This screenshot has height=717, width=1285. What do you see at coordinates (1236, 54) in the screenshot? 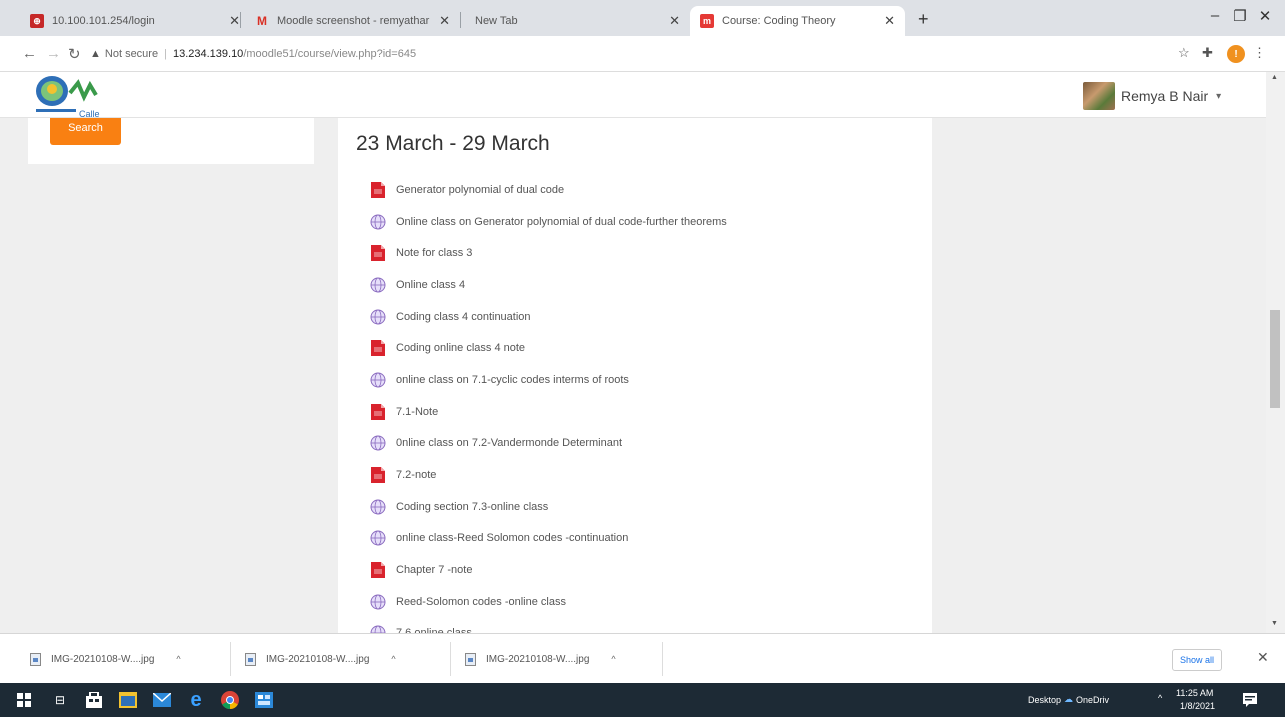
I see `profile-avatar: !` at bounding box center [1236, 54].